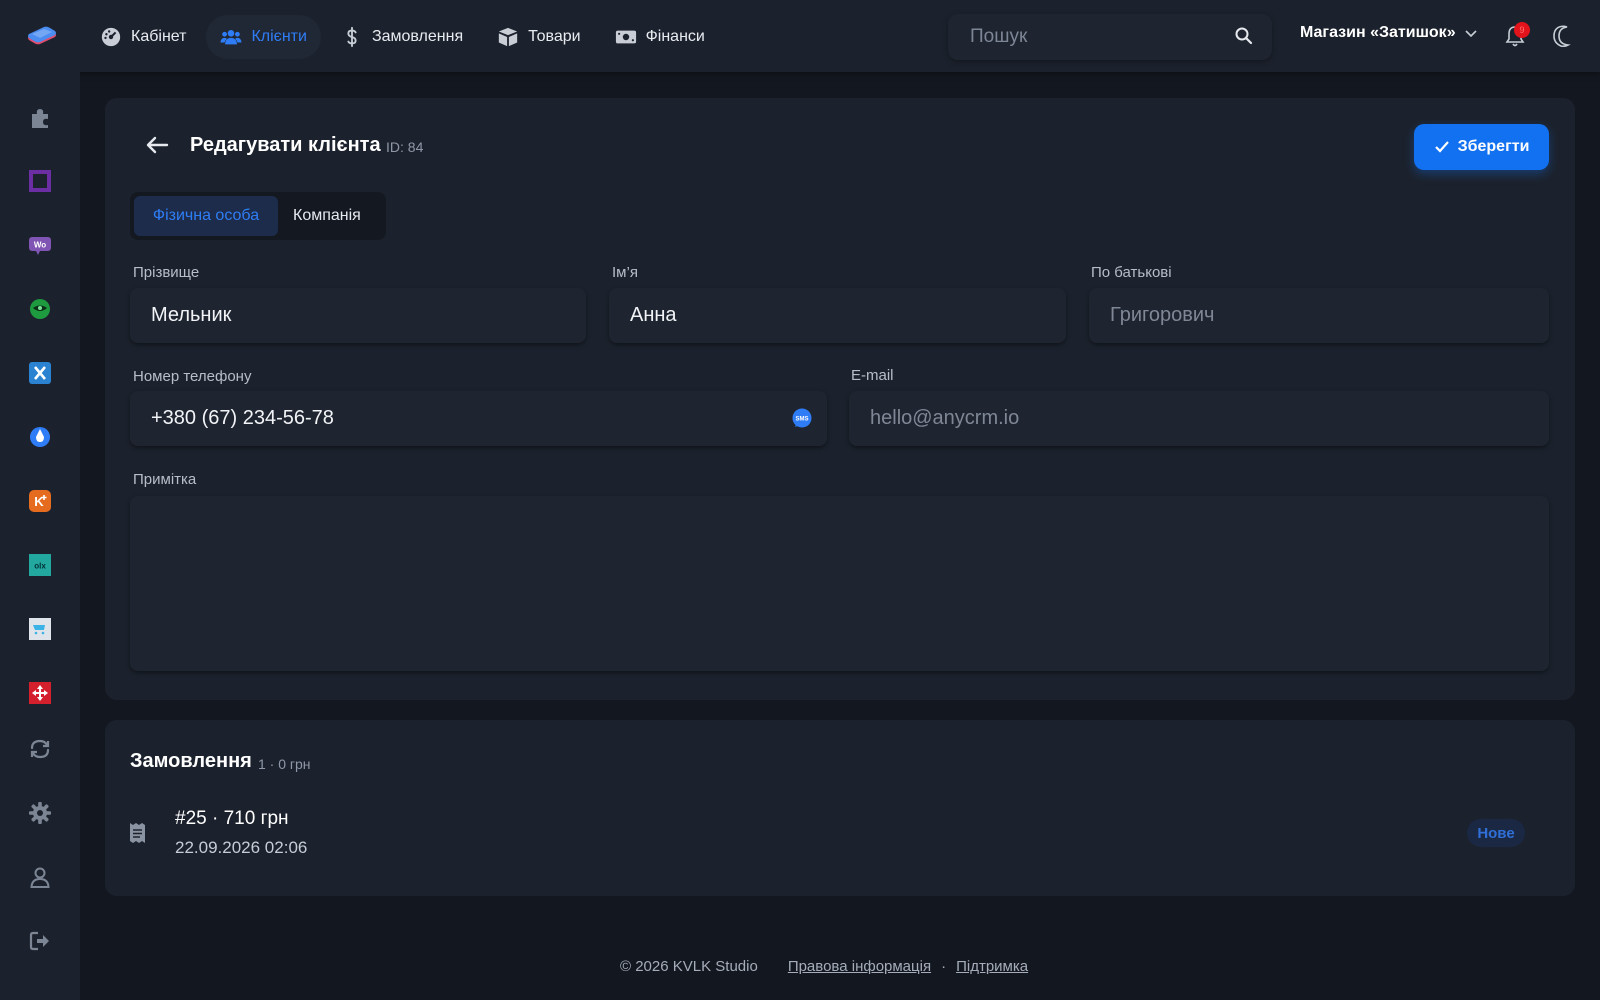 The height and width of the screenshot is (1000, 1600). Describe the element at coordinates (232, 819) in the screenshot. I see `order-link: #25 · 710 грн` at that location.